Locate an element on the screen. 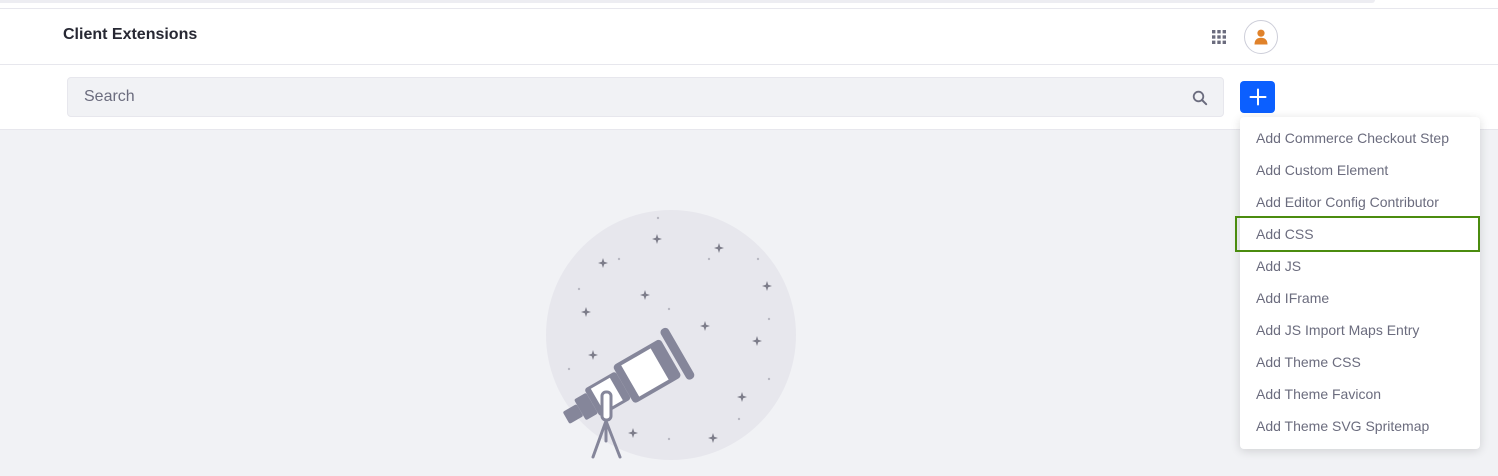  plus-icon is located at coordinates (1257, 97).